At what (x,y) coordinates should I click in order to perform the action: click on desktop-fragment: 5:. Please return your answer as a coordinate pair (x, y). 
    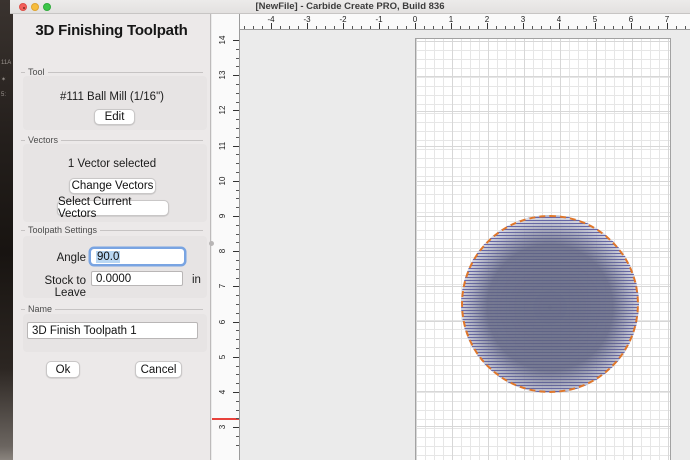
    Looking at the image, I should click on (4, 95).